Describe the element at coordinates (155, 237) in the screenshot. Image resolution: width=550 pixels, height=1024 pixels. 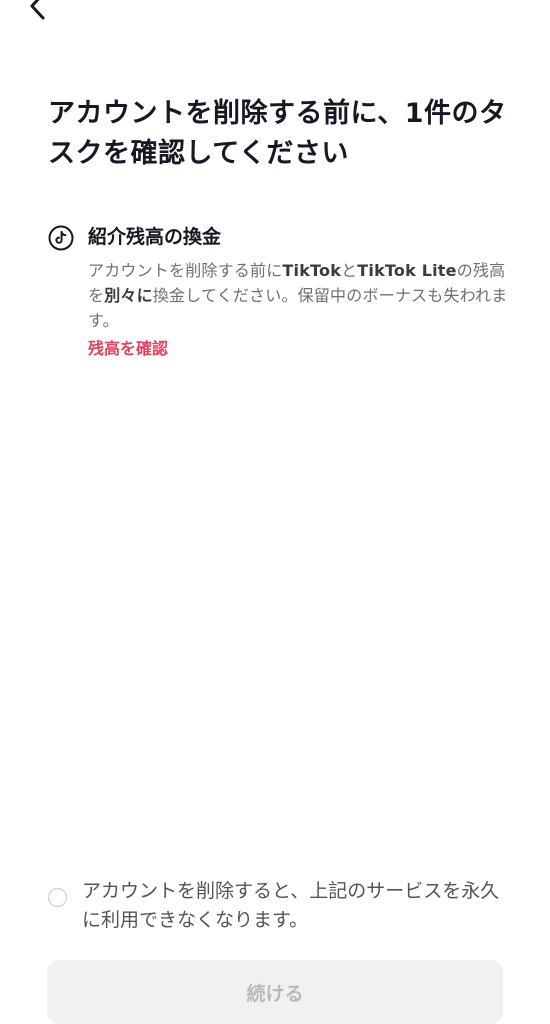
I see `task-title: 紹介残高の換金` at that location.